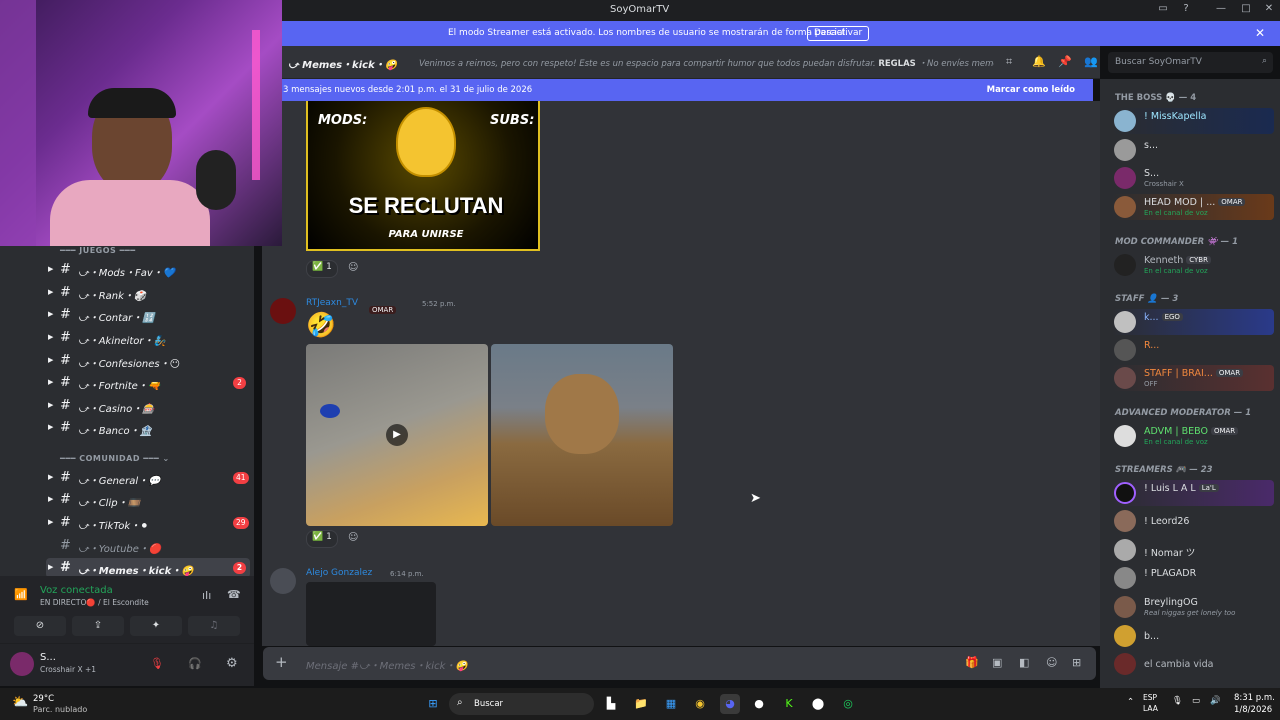 The height and width of the screenshot is (720, 1280). I want to click on taskbar-search: ⌕ Buscar, so click(521, 704).